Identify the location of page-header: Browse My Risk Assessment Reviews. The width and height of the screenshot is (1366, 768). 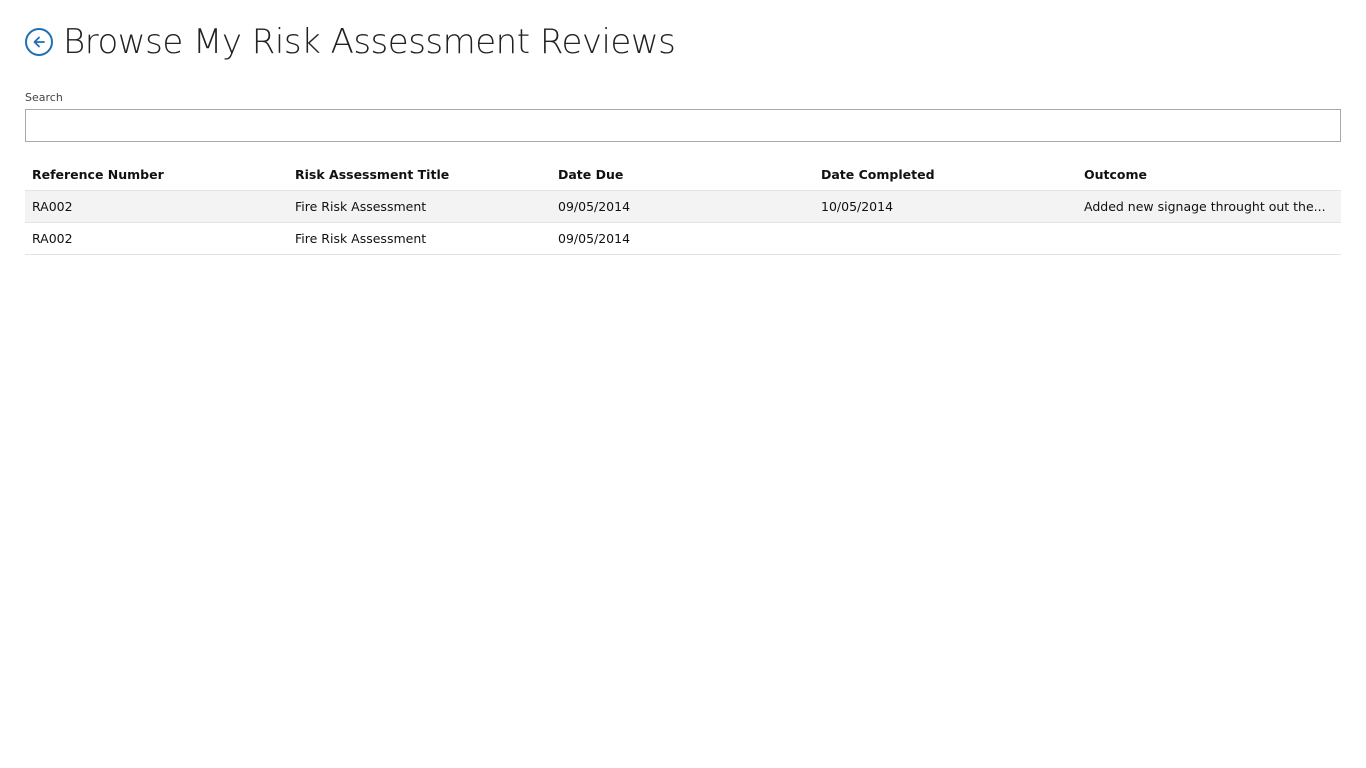
(350, 42).